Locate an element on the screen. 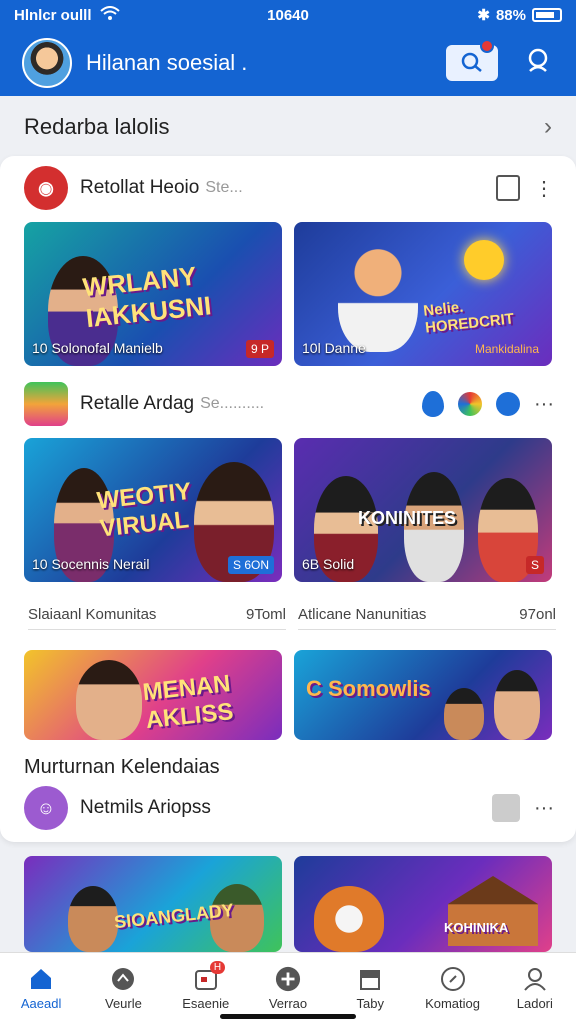  group-logo-icon: ☺ is located at coordinates (46, 808).